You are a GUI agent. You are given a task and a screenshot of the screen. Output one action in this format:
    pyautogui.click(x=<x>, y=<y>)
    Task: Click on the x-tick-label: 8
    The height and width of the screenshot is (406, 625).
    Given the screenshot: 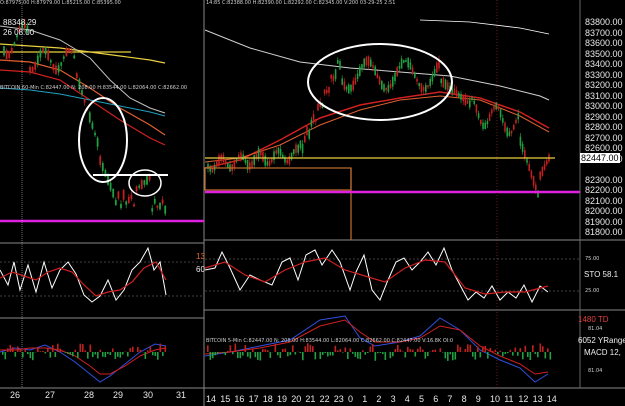 What is the action you would take?
    pyautogui.click(x=464, y=399)
    